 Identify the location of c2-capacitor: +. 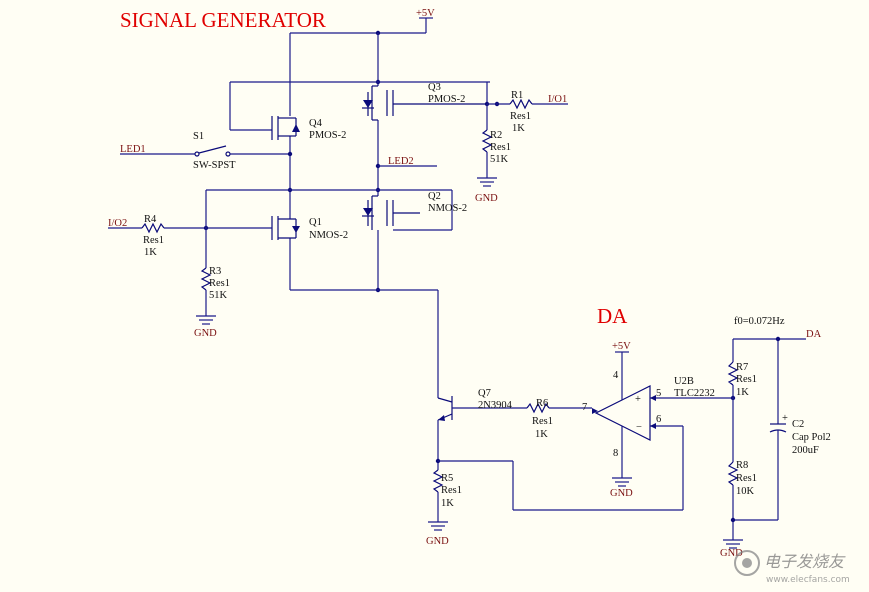
(778, 466).